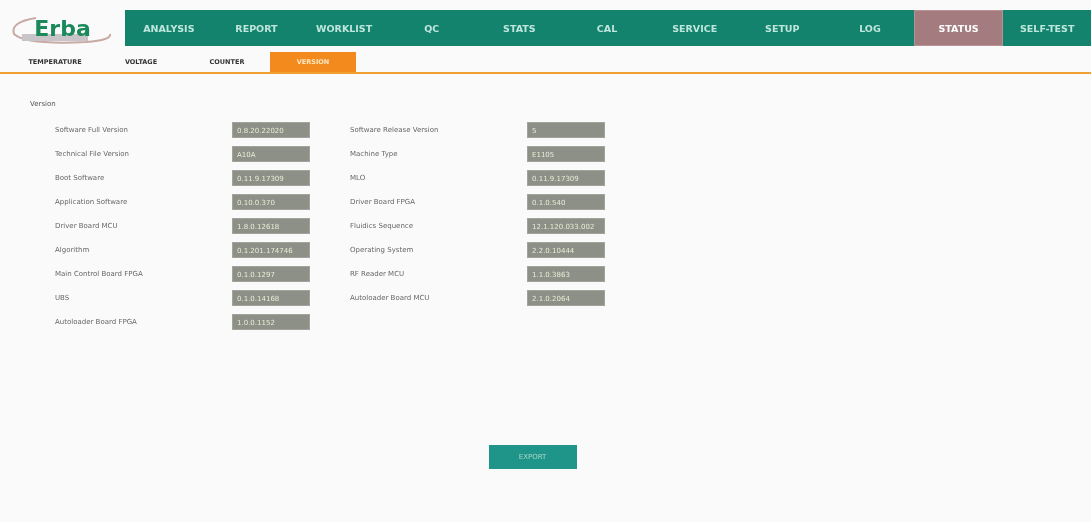  What do you see at coordinates (256, 28) in the screenshot?
I see `nav-tab: REPORT` at bounding box center [256, 28].